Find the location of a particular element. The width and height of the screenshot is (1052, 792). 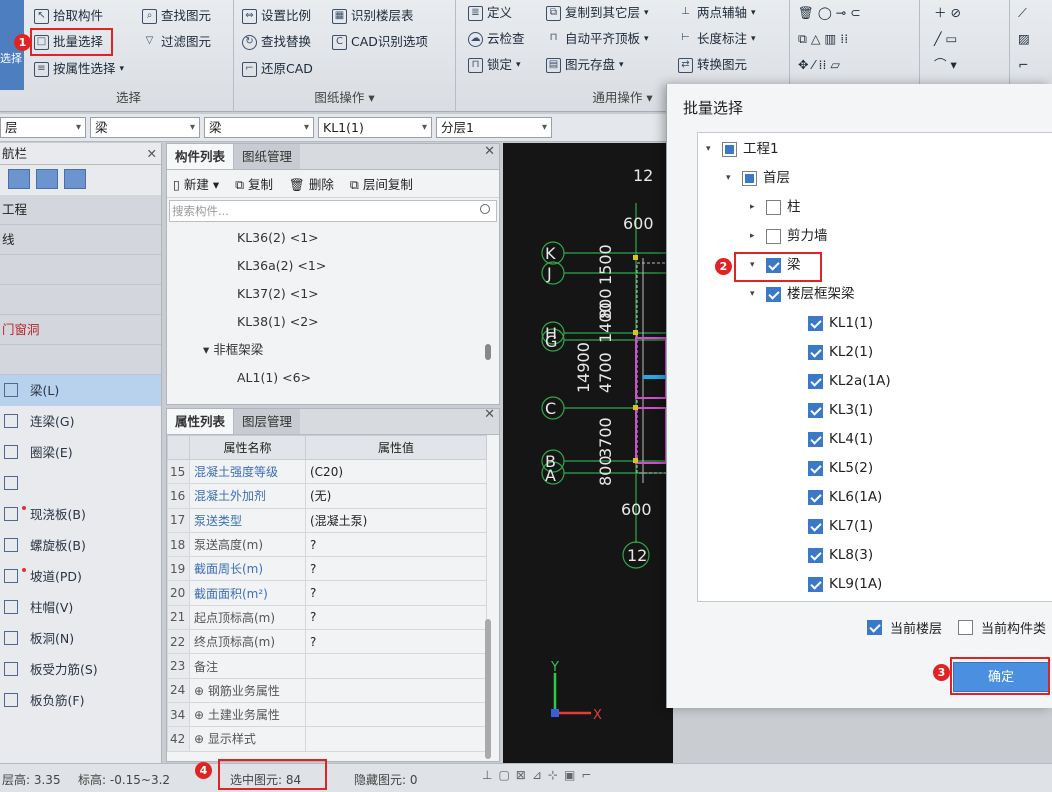

copy-to-other-layer-button: ⧉ 复制到其它层 ▾ is located at coordinates (597, 13).